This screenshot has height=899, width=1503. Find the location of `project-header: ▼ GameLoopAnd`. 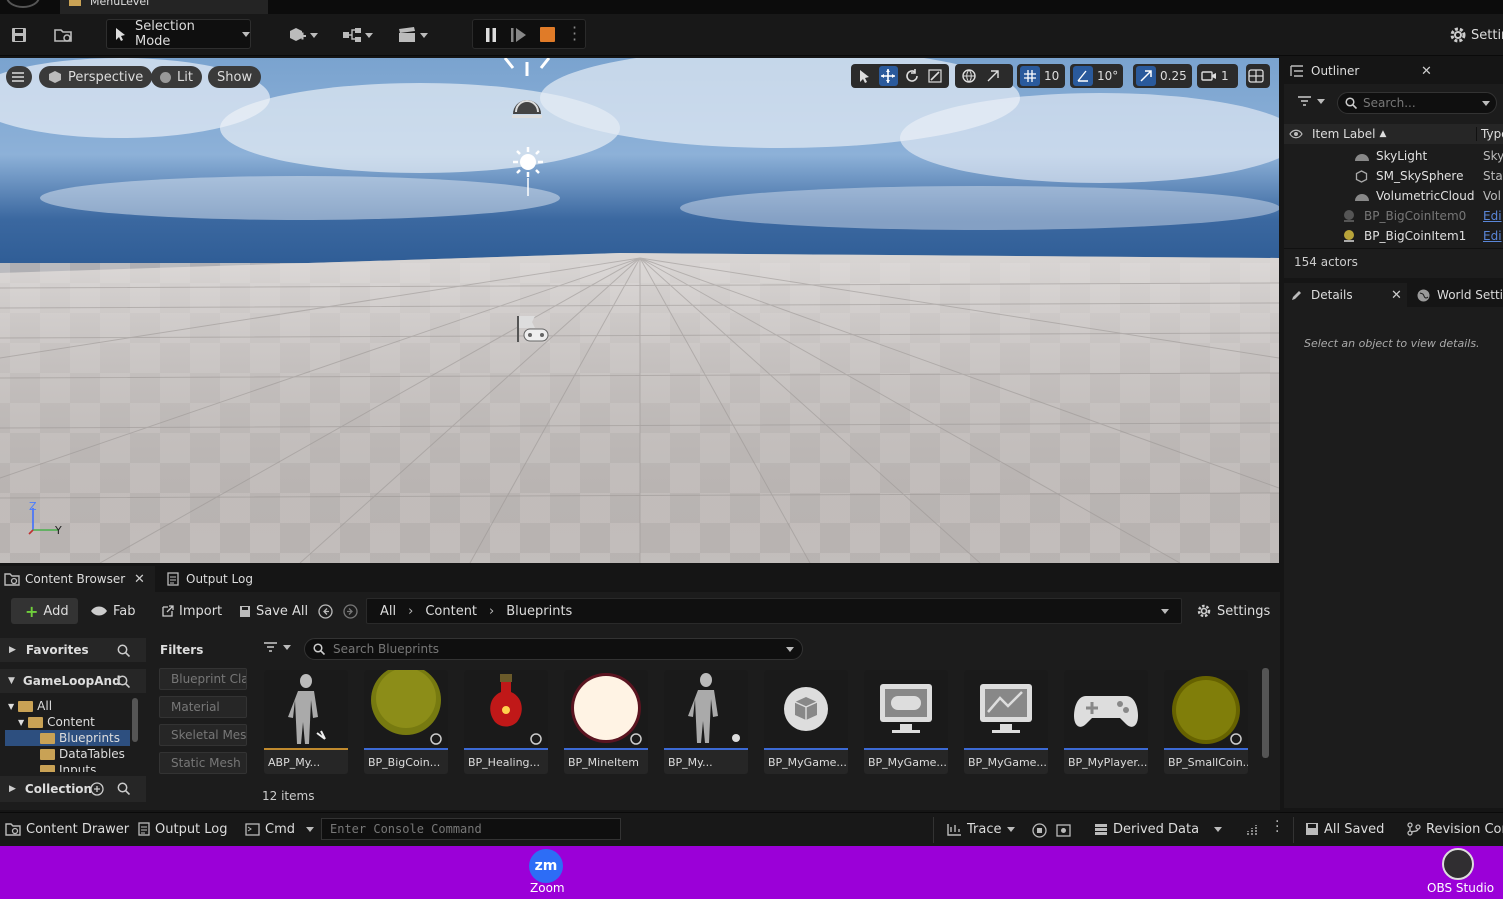

project-header: ▼ GameLoopAnd is located at coordinates (73, 681).